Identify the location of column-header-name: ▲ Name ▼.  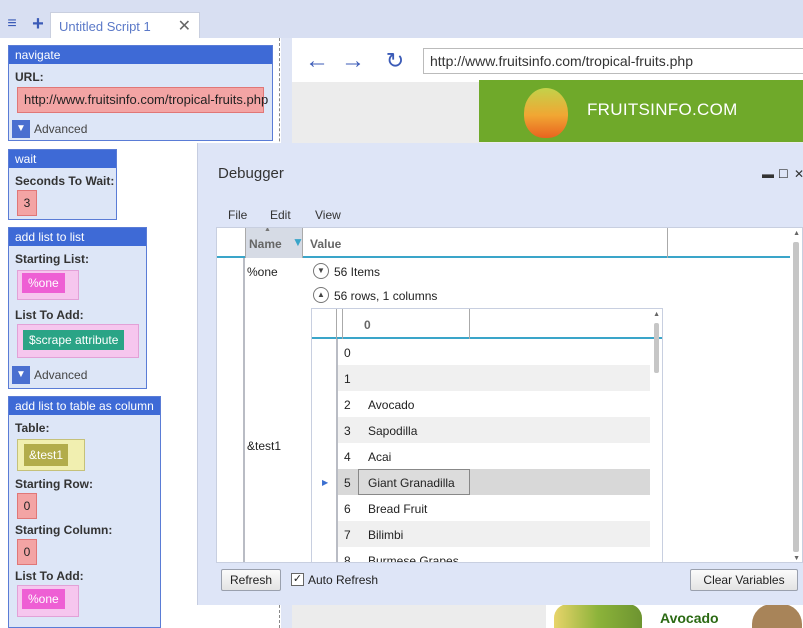
(274, 242).